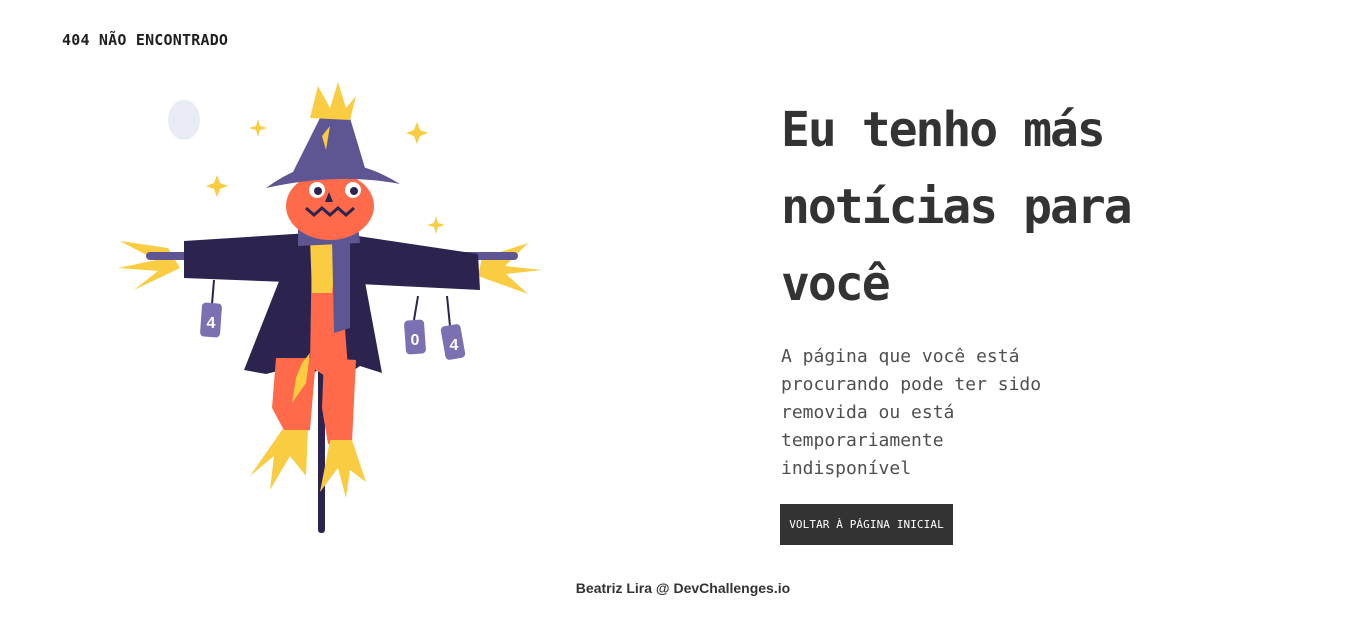  I want to click on page-headline: Eu tenho más notícias para você, so click(957, 207).